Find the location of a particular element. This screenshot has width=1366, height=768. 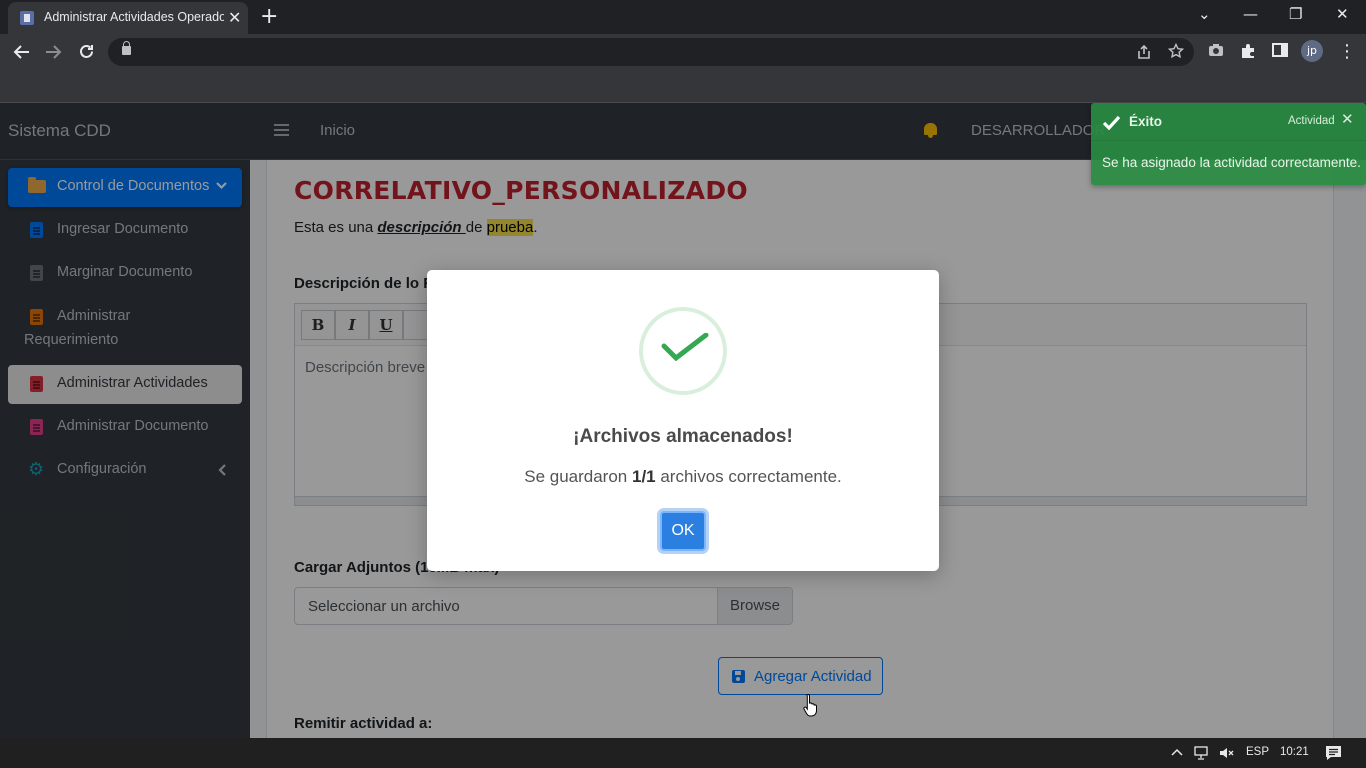

camera-icon is located at coordinates (1216, 50).